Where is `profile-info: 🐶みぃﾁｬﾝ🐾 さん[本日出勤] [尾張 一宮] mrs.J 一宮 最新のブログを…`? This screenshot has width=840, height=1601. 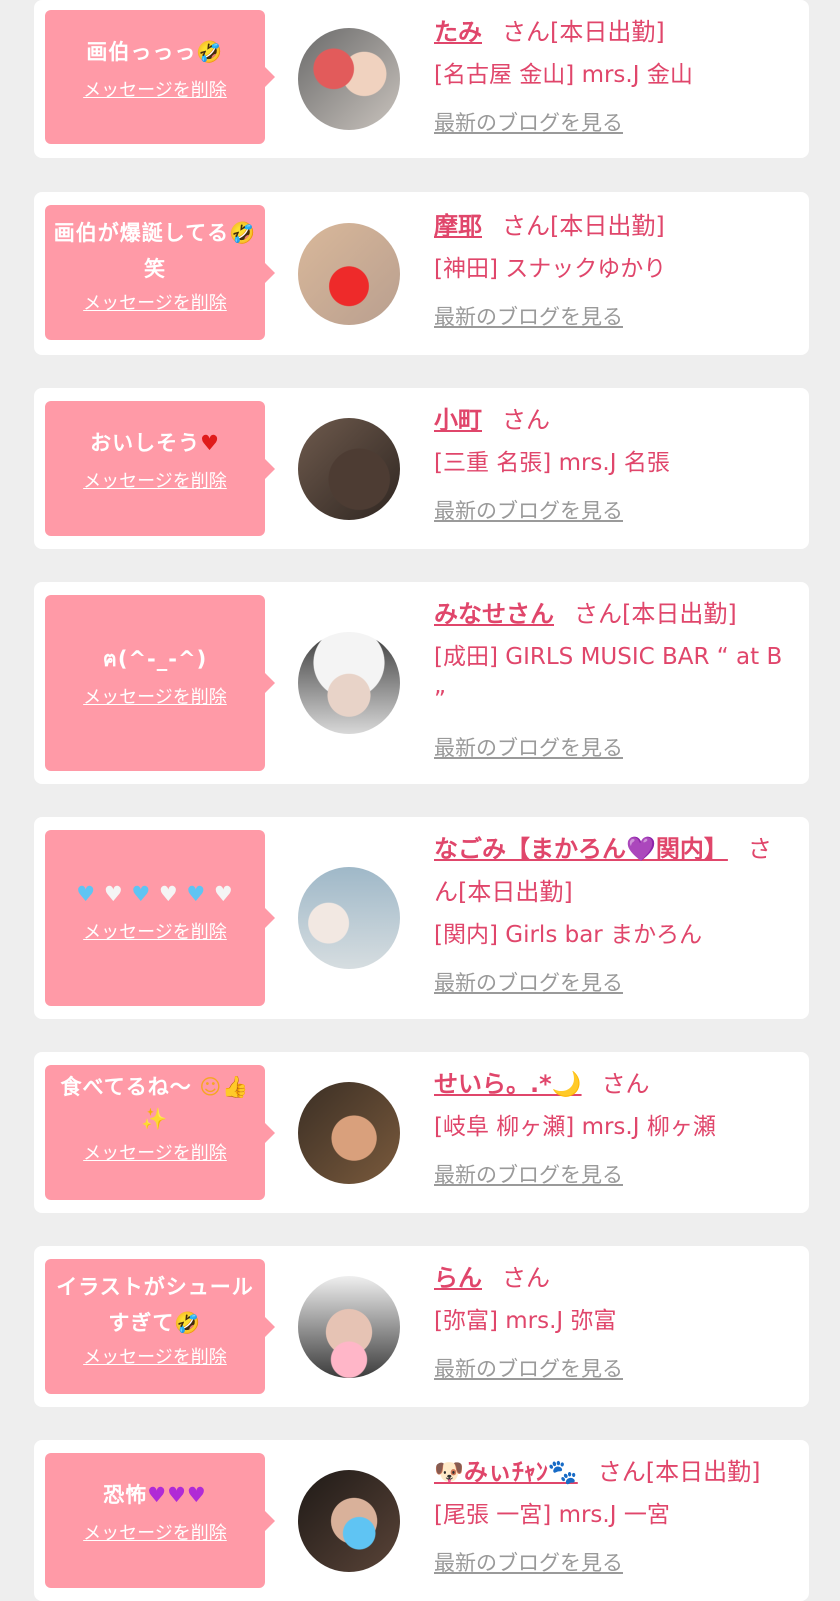 profile-info: 🐶みぃﾁｬﾝ🐾 さん[本日出勤] [尾張 一宮] mrs.J 一宮 最新のブログを… is located at coordinates (614, 1514).